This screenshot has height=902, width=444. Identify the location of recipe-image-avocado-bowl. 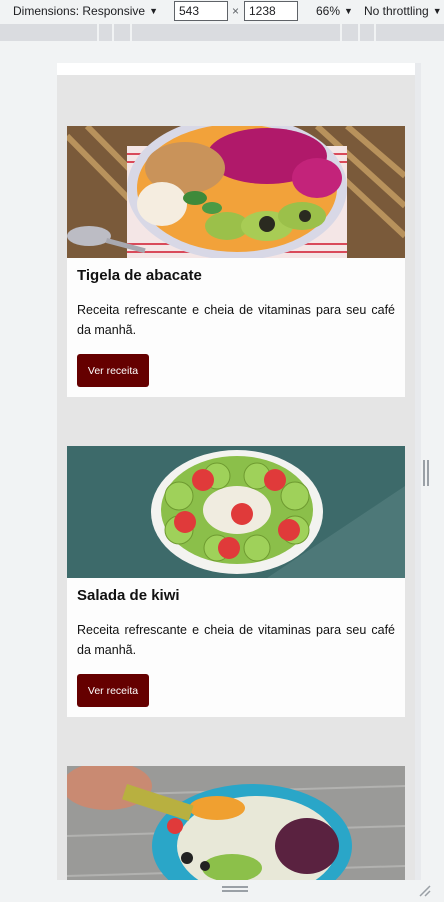
(236, 192).